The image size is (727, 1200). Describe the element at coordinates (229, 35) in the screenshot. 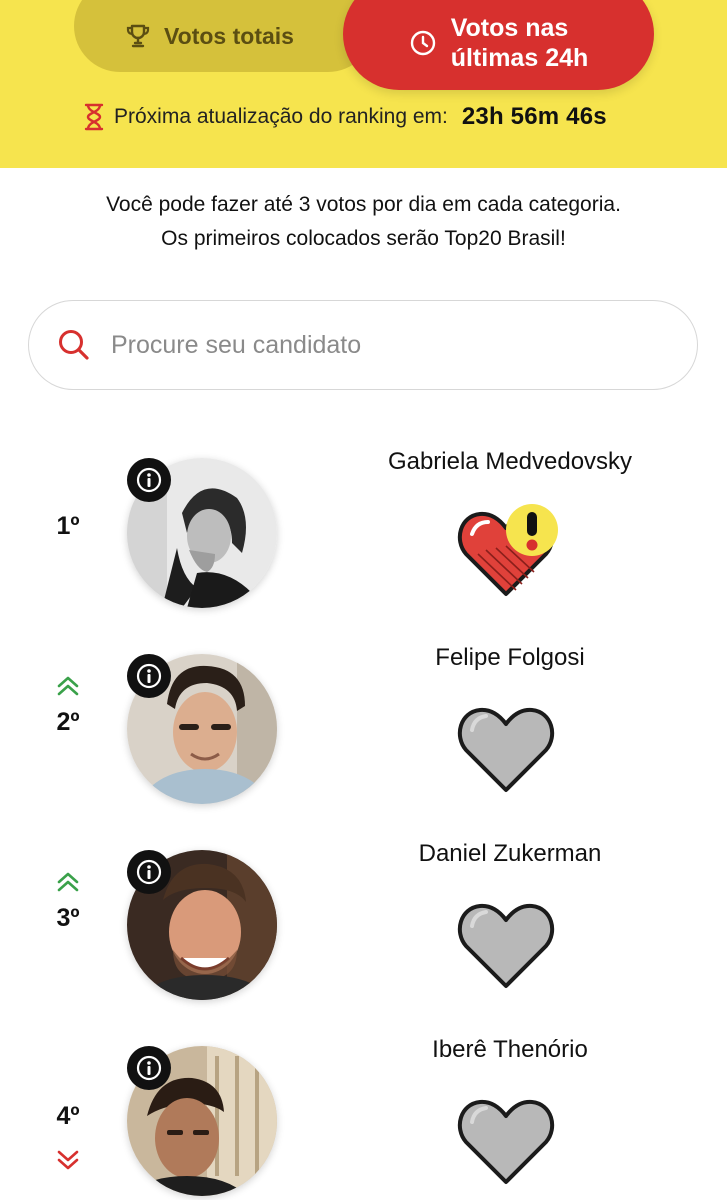

I see `tab-total-label: Votos totais` at that location.